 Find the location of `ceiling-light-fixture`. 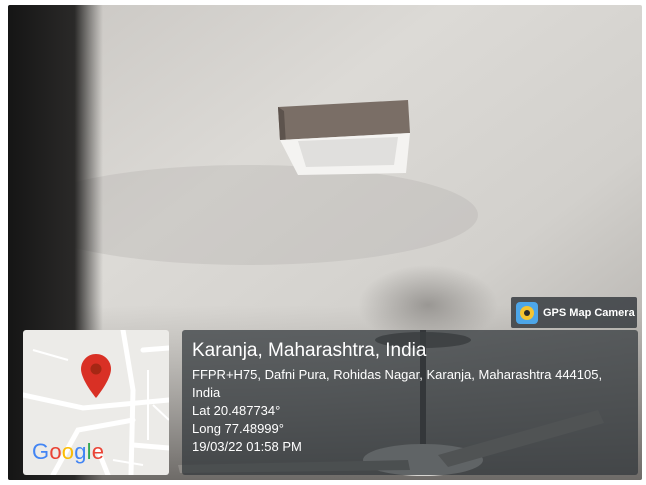

ceiling-light-fixture is located at coordinates (344, 137).